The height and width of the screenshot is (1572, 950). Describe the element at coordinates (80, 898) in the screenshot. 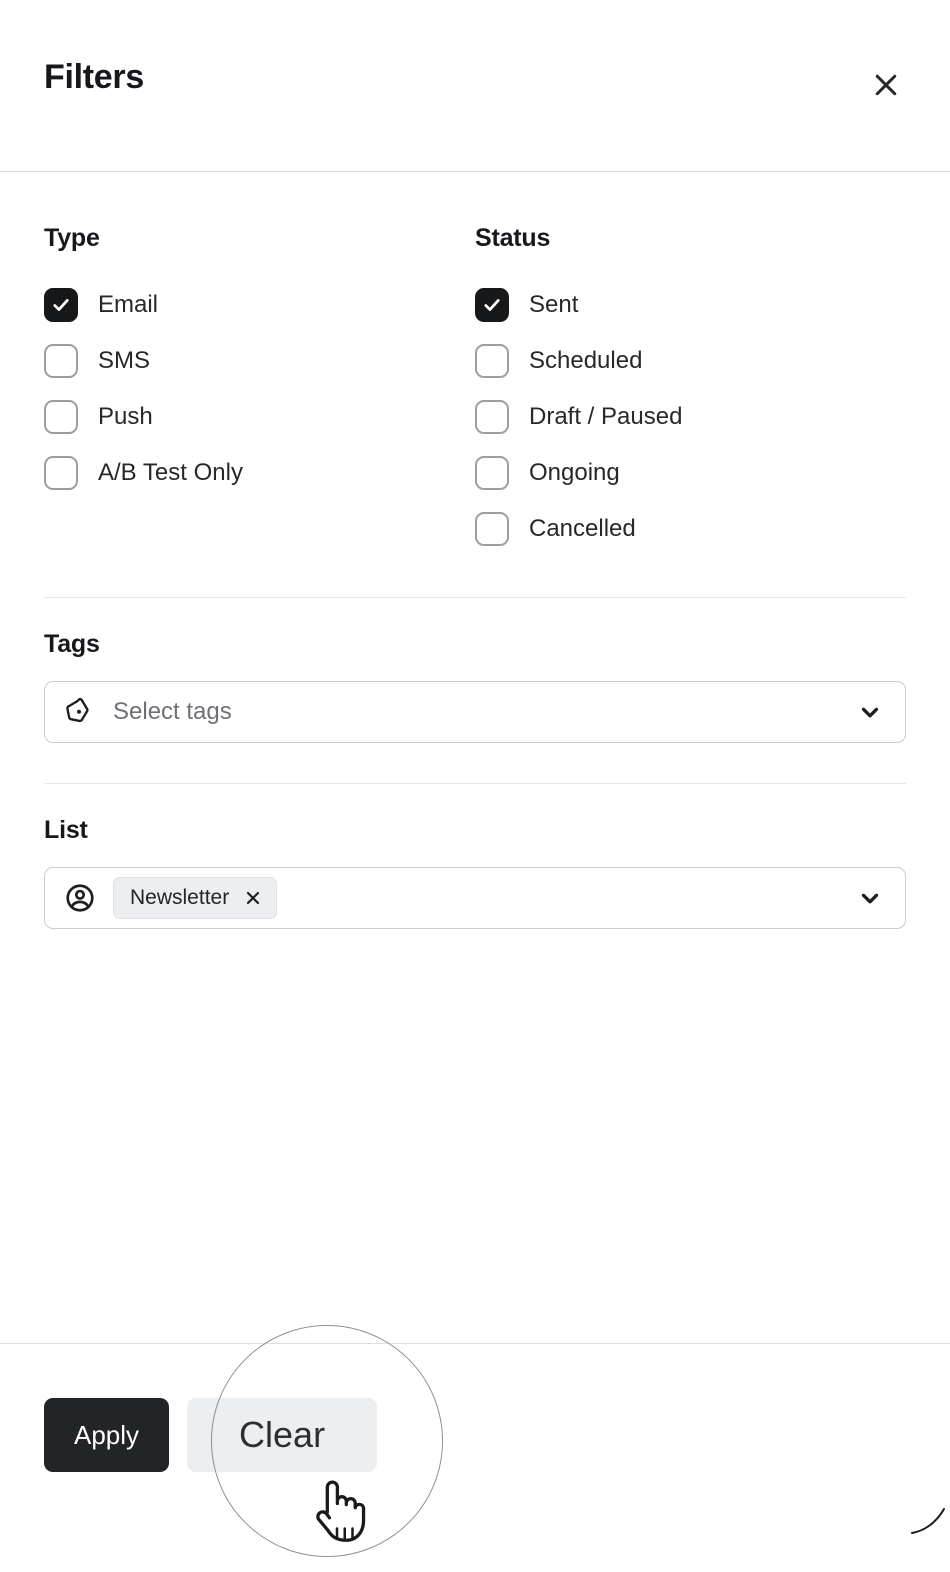

I see `user-circle-icon` at that location.